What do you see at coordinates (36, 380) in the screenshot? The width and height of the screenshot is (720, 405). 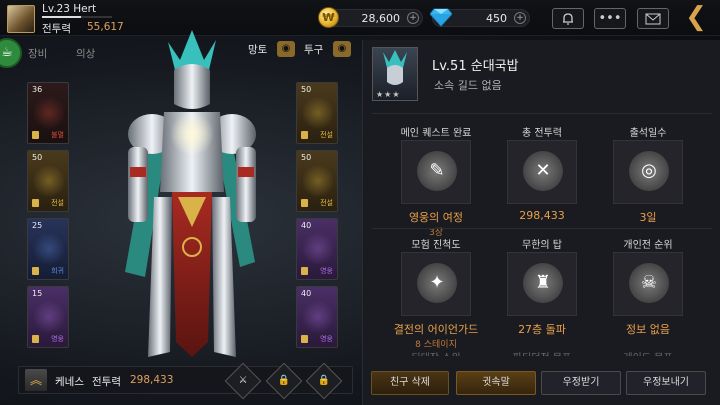 I see `rank-chevron-icon: ︽` at bounding box center [36, 380].